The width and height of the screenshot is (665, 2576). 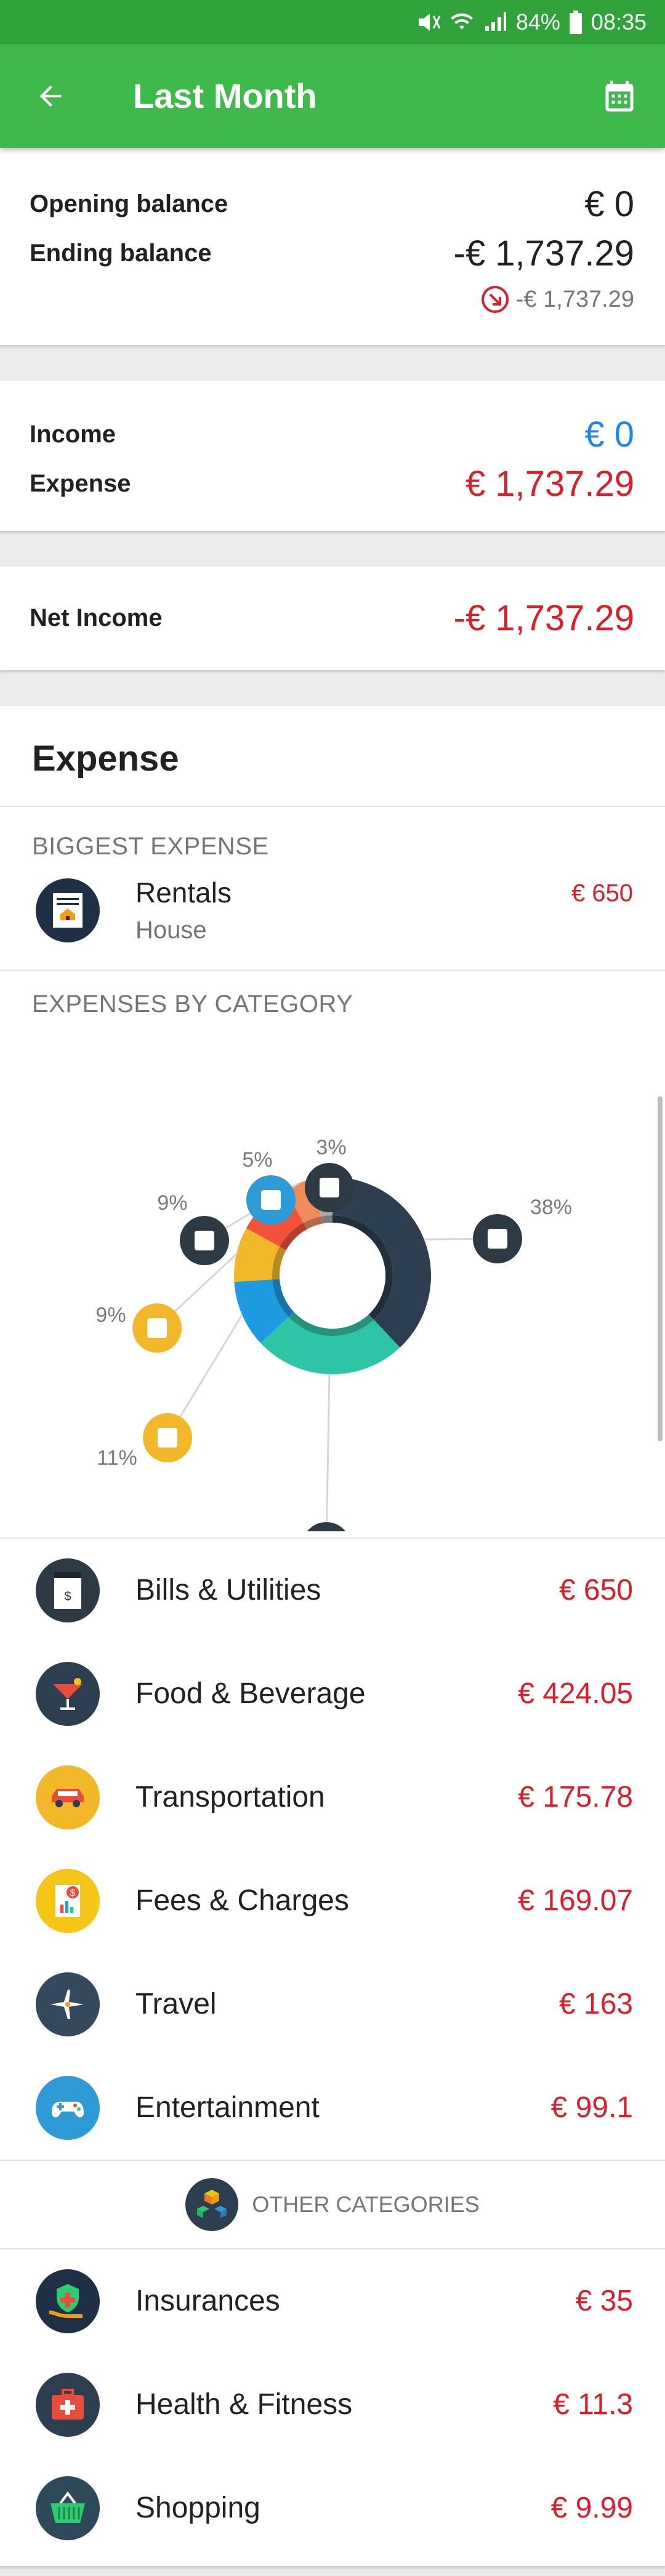 I want to click on expense-section-title: Expense, so click(x=105, y=759).